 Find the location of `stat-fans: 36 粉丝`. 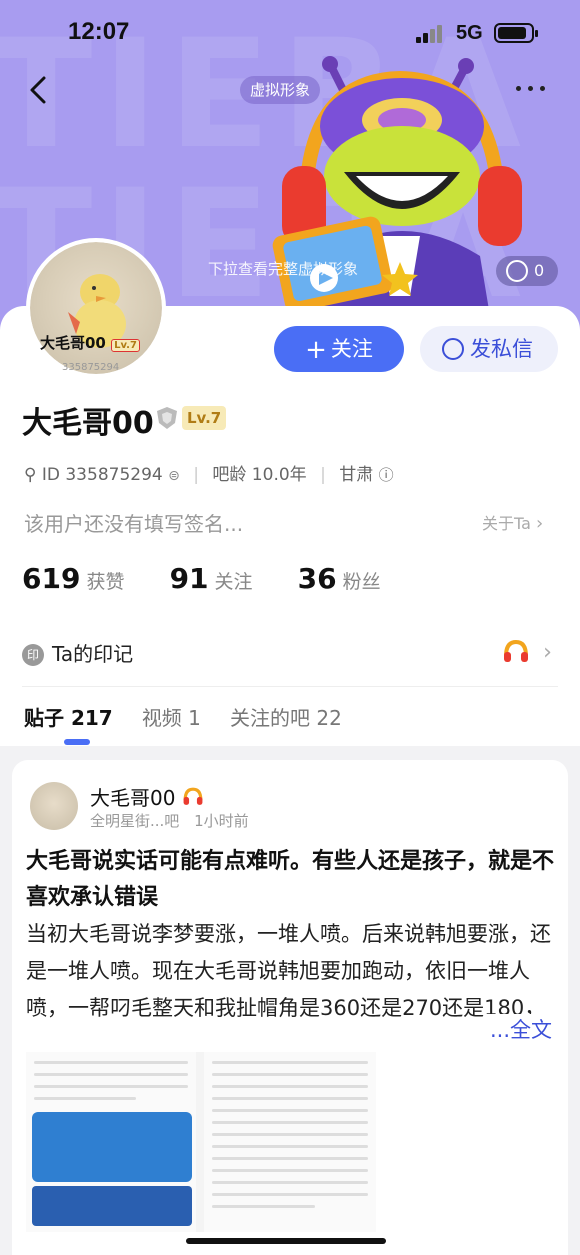

stat-fans: 36 粉丝 is located at coordinates (339, 578).